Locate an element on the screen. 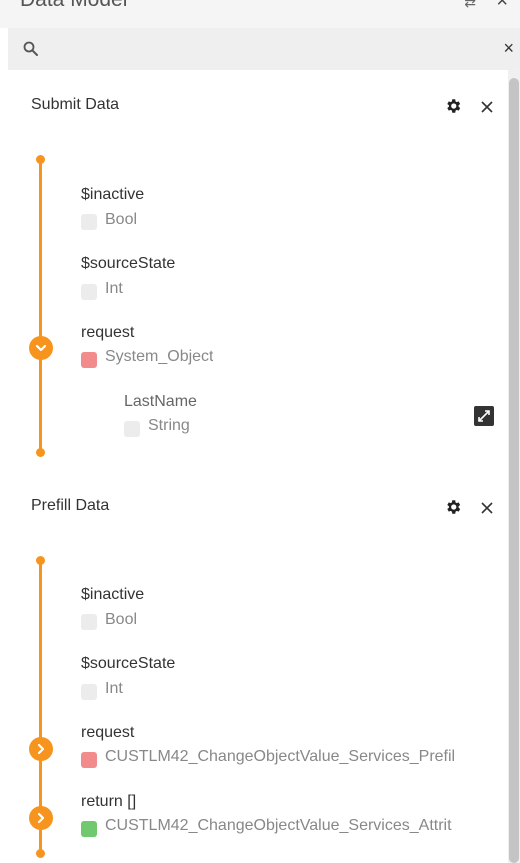  search-clear-button: × is located at coordinates (508, 48).